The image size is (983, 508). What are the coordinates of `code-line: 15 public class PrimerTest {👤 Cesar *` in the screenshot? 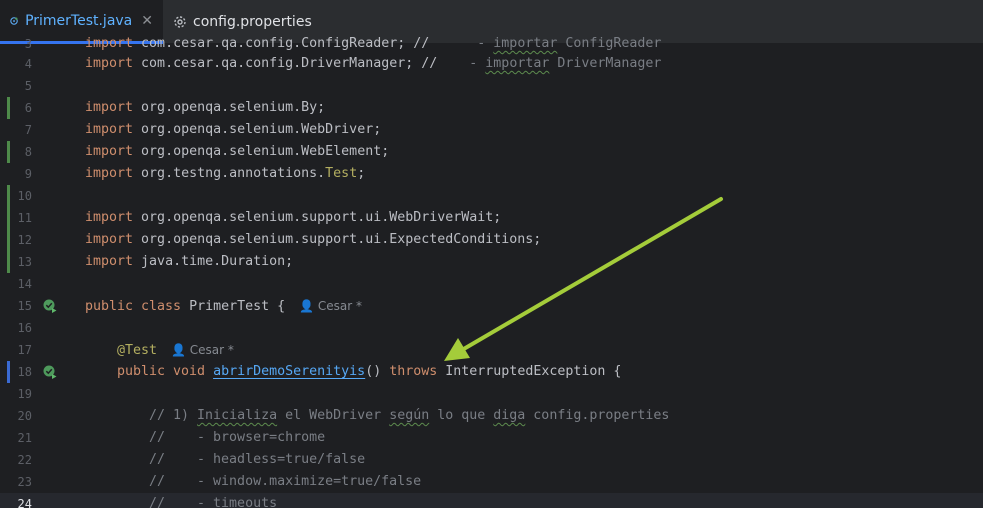 It's located at (491, 306).